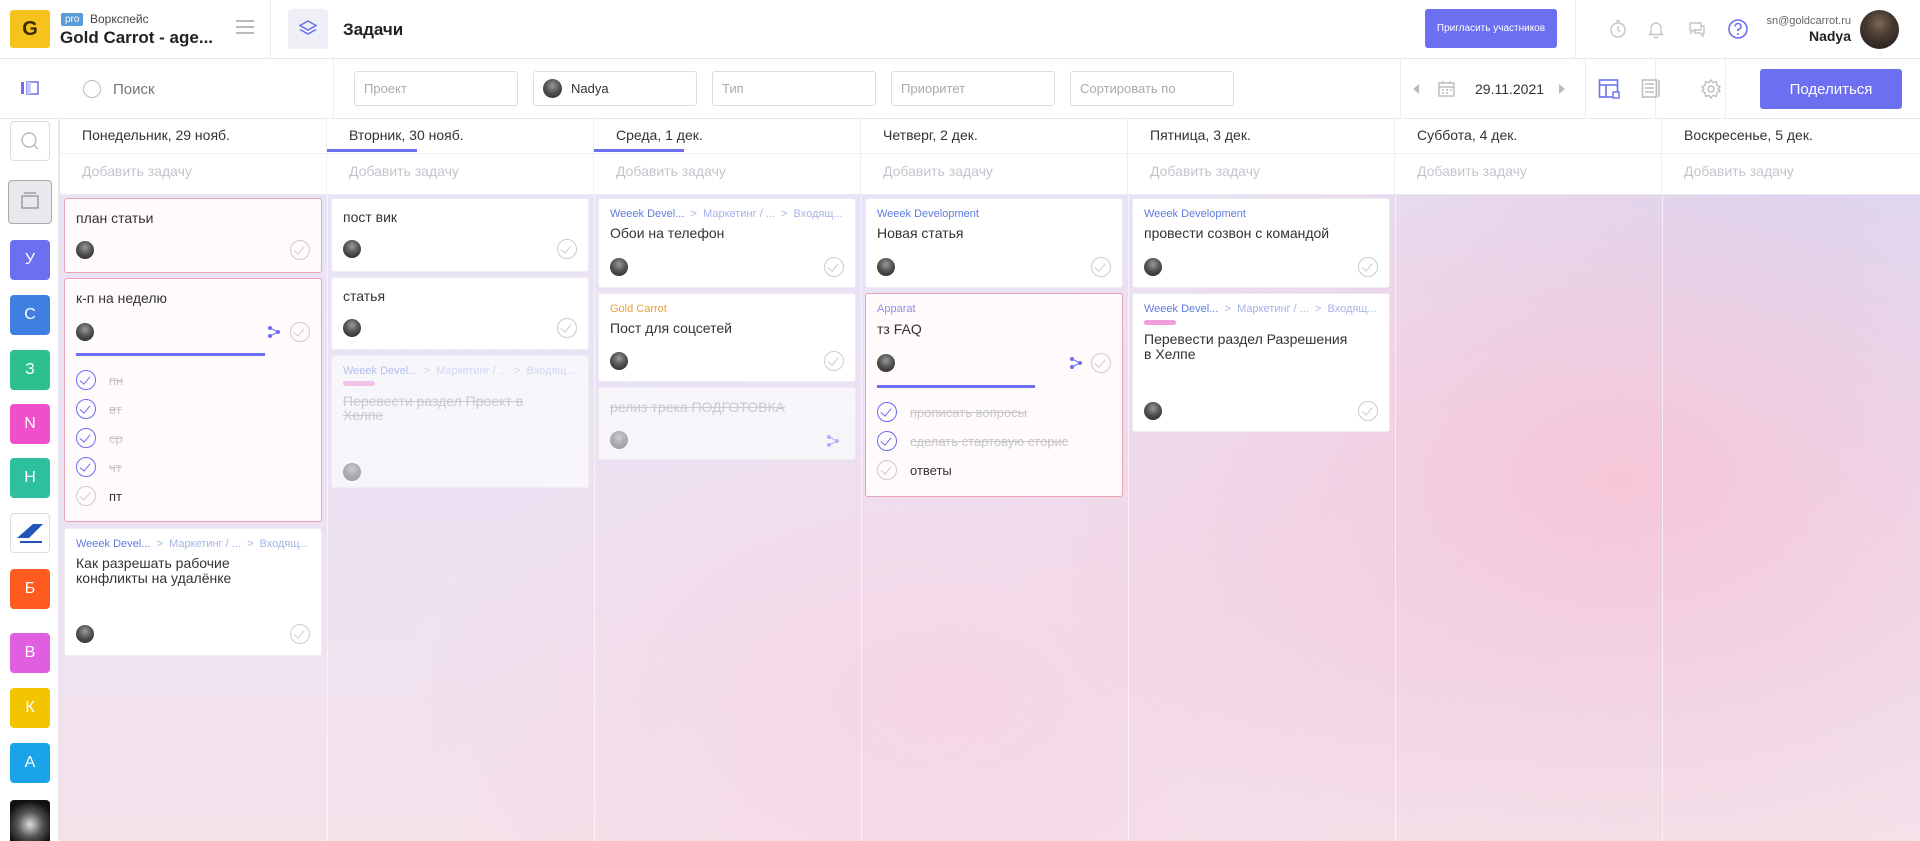 The image size is (1920, 841). What do you see at coordinates (1575, 29) in the screenshot?
I see `divider` at bounding box center [1575, 29].